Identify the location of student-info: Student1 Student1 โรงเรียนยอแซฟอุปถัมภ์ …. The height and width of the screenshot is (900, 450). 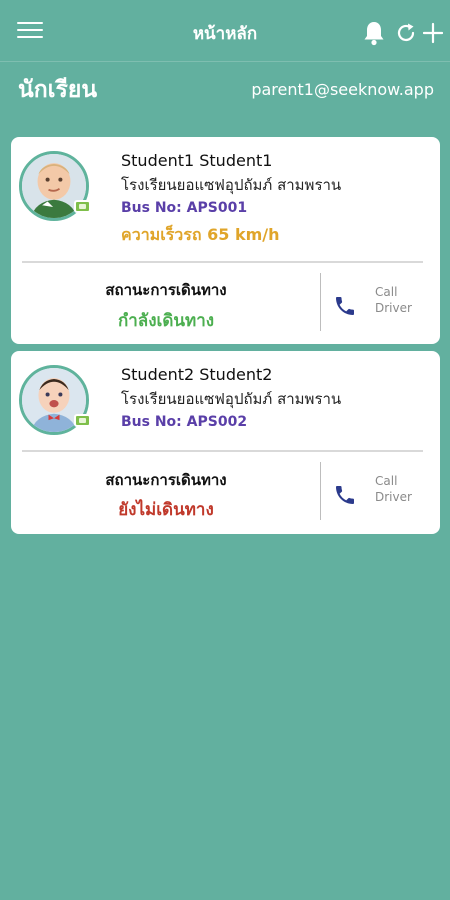
(231, 198).